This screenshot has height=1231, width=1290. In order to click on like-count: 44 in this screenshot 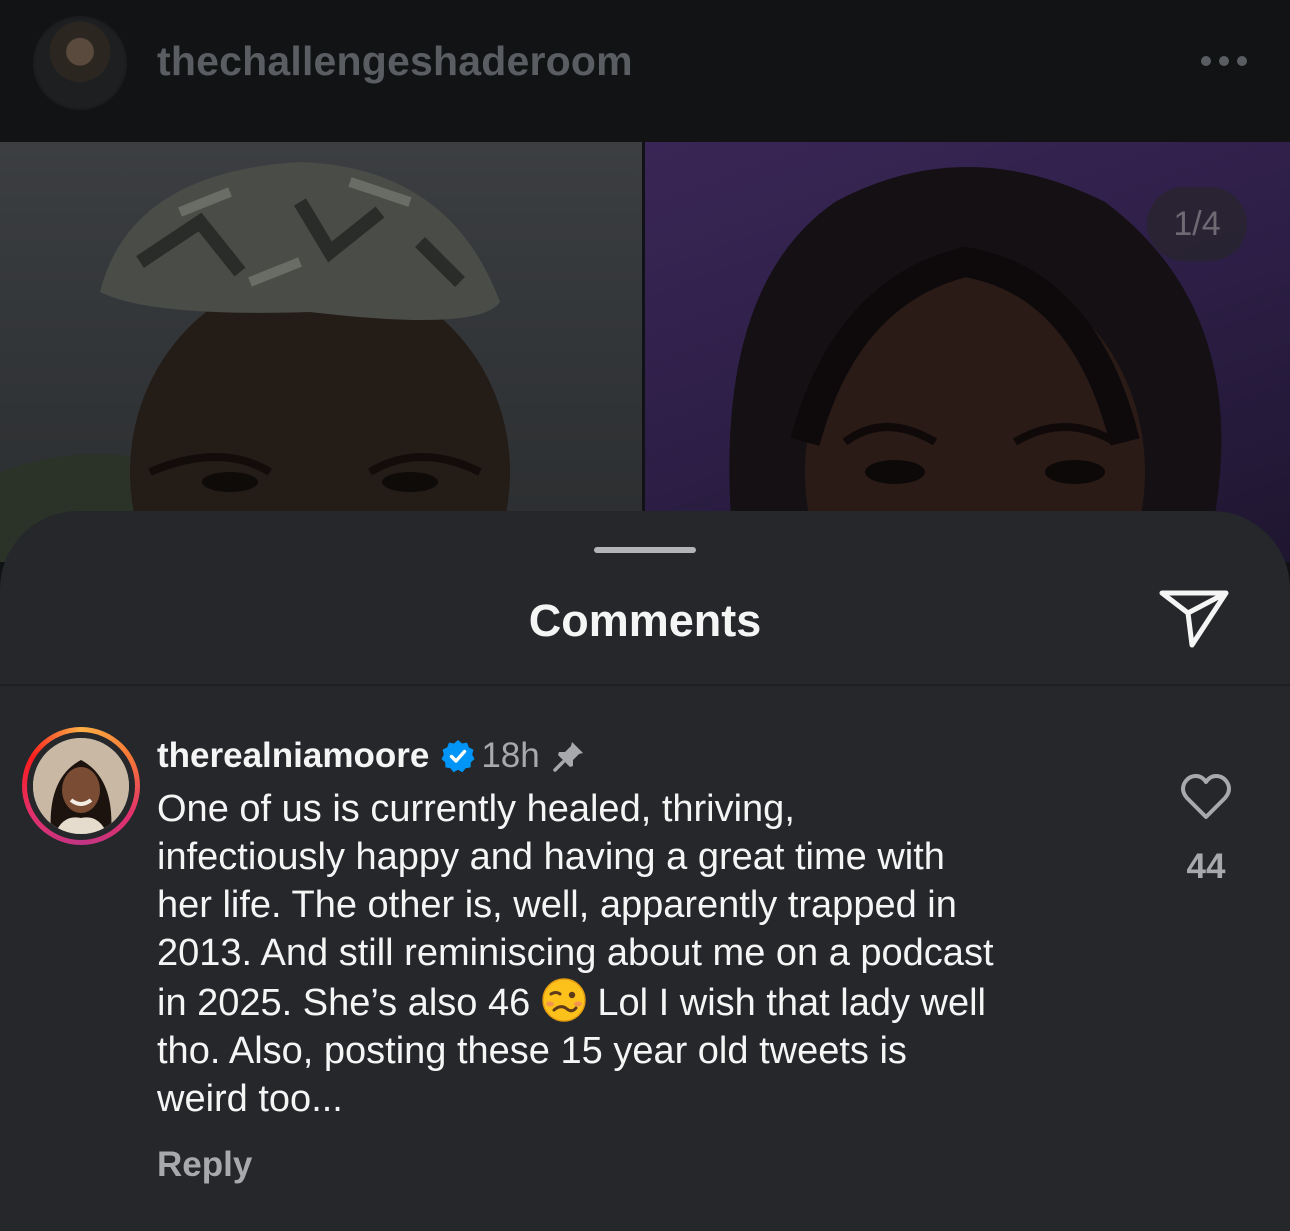, I will do `click(1206, 867)`.